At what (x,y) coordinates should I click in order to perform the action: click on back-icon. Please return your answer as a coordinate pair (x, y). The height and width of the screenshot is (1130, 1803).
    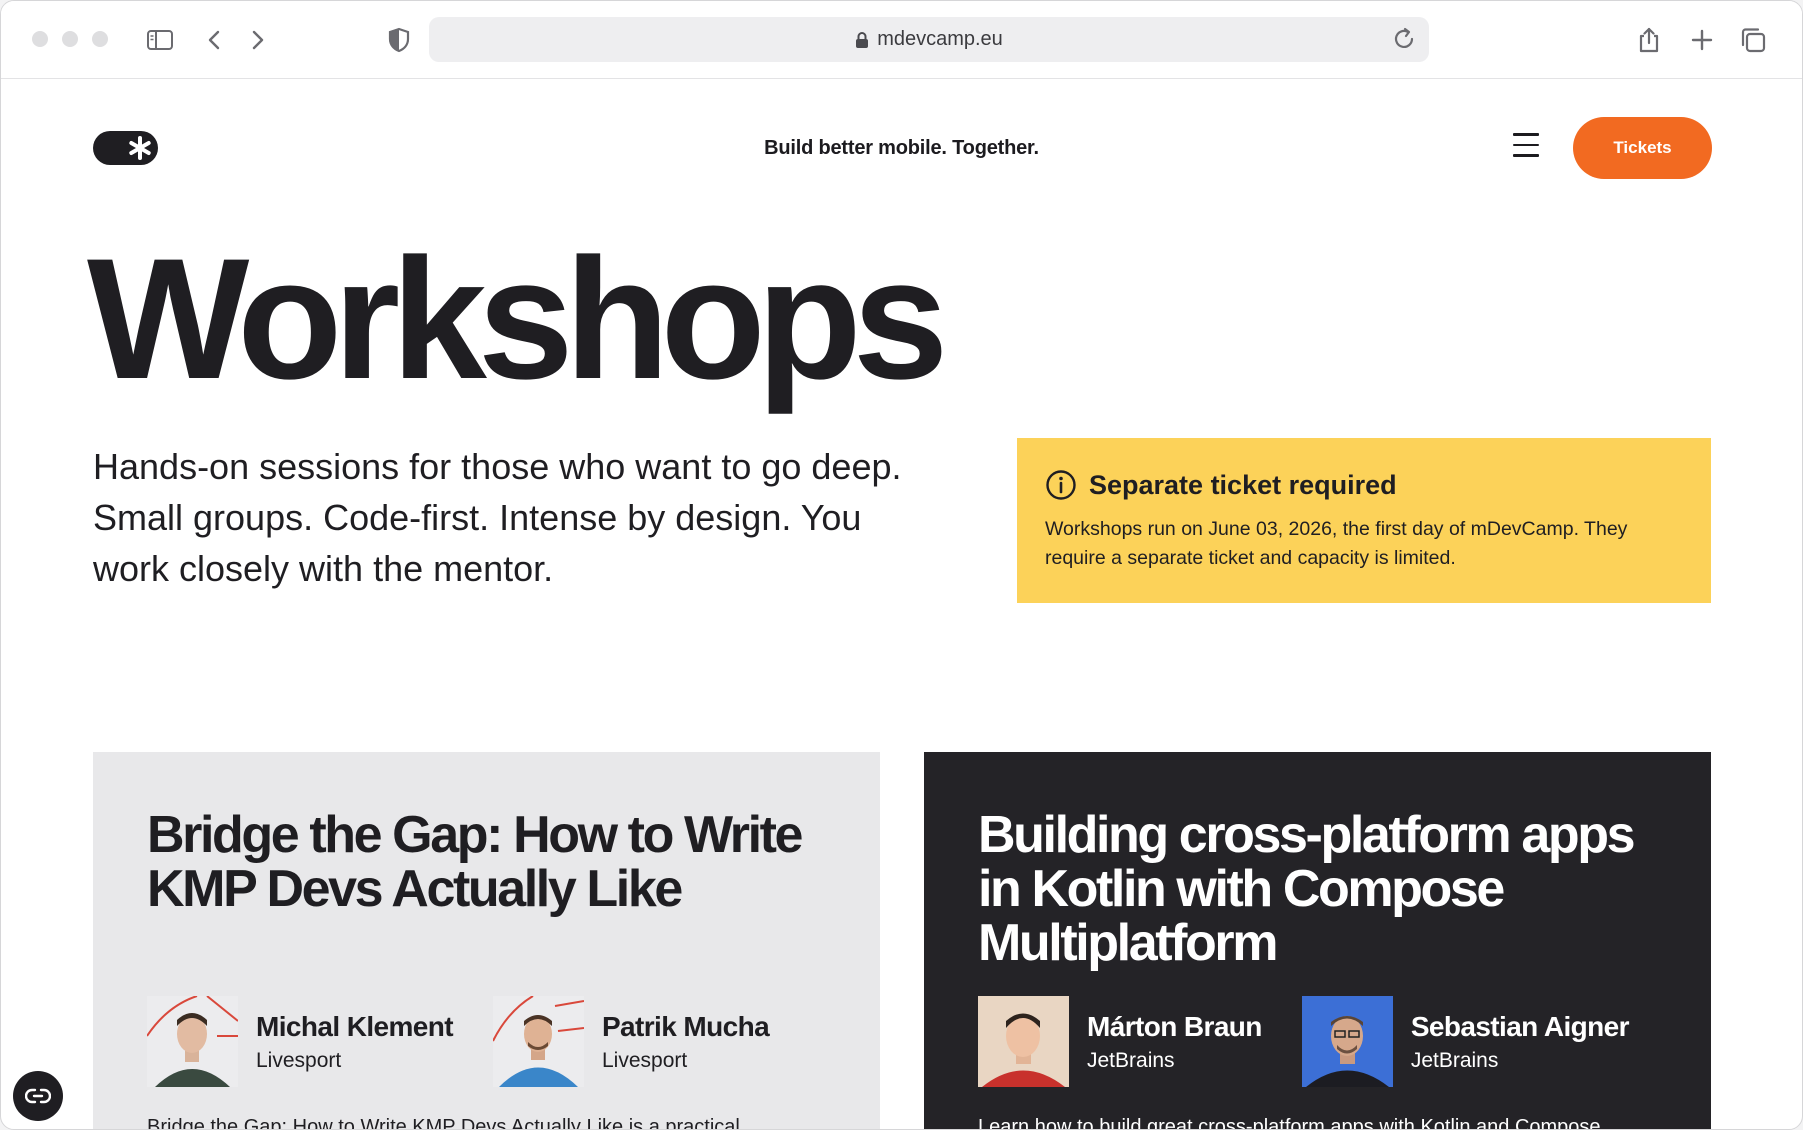
    Looking at the image, I should click on (214, 40).